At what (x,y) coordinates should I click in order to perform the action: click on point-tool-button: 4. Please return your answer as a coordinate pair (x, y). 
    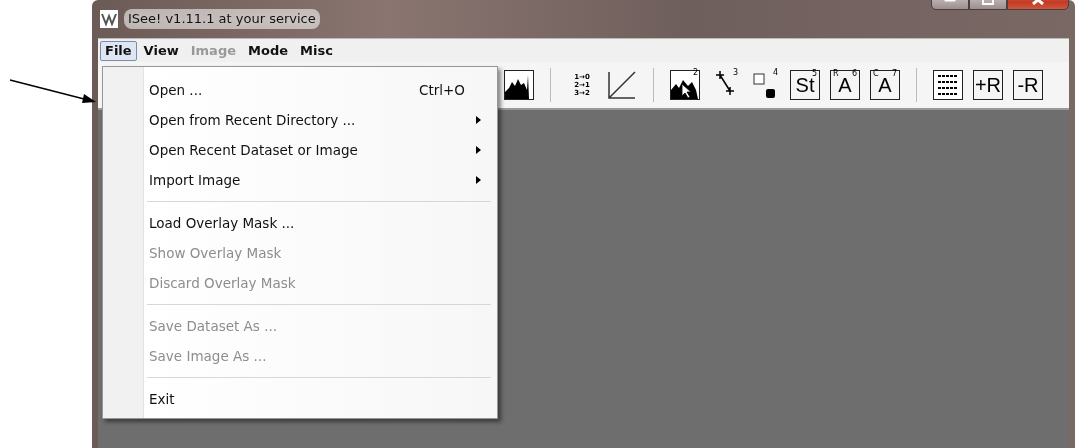
    Looking at the image, I should click on (765, 85).